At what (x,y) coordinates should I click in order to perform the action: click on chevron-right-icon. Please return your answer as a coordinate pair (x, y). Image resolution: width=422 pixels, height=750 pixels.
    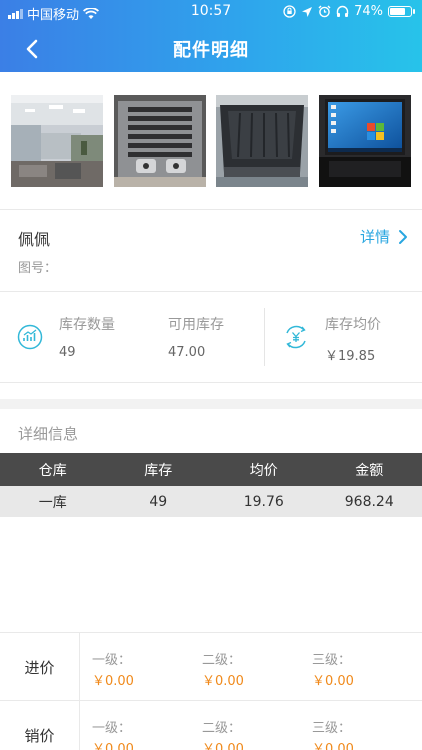
    Looking at the image, I should click on (403, 236).